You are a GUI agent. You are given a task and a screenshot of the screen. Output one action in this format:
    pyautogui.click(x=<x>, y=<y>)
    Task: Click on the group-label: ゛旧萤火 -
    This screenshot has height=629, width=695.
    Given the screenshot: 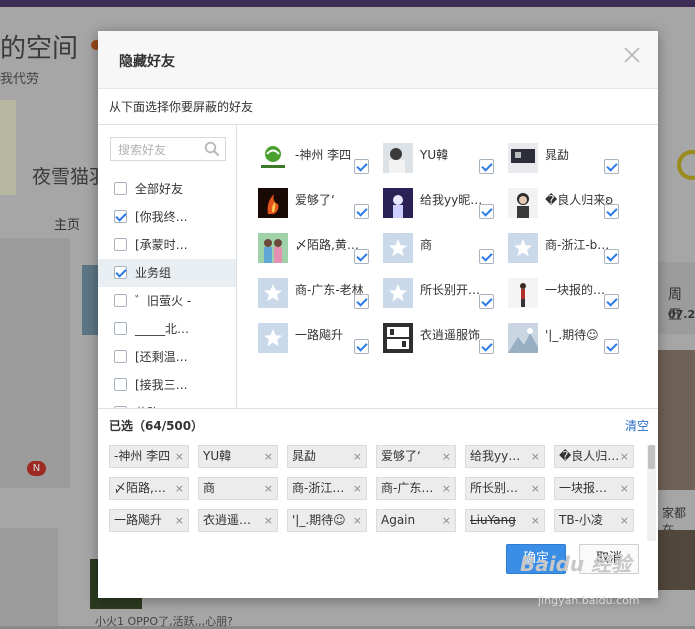 What is the action you would take?
    pyautogui.click(x=163, y=301)
    